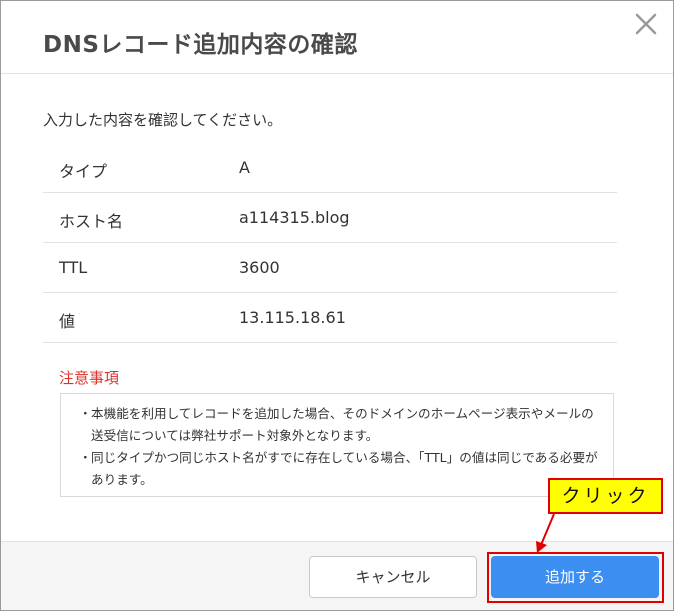  What do you see at coordinates (545, 533) in the screenshot?
I see `callout-arrow-icon` at bounding box center [545, 533].